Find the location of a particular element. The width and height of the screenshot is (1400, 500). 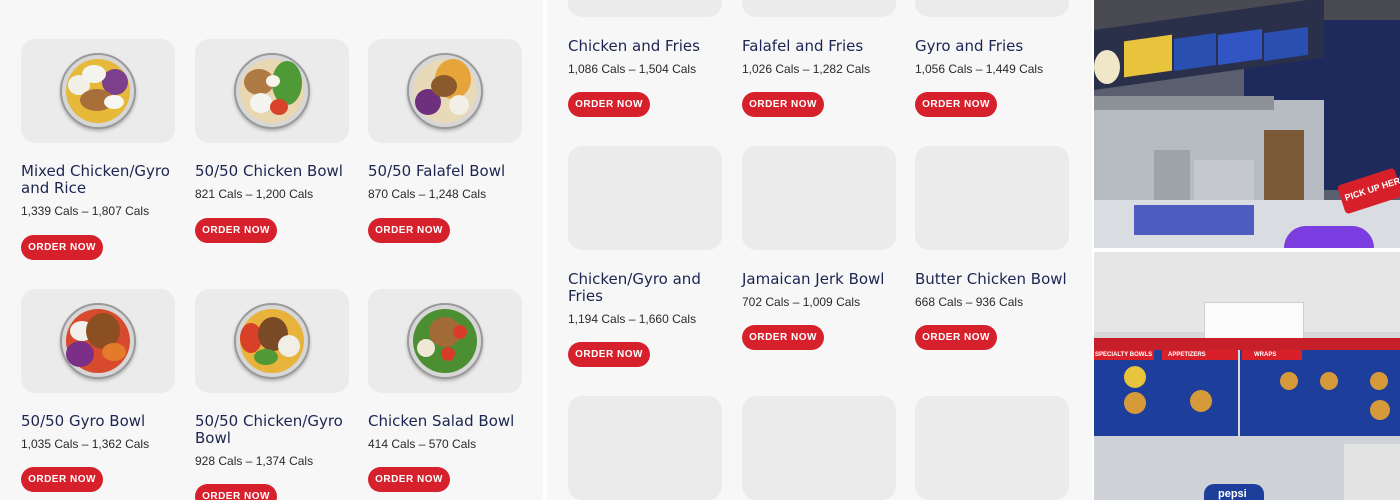

item-name: Gyro and Fries is located at coordinates (995, 46).